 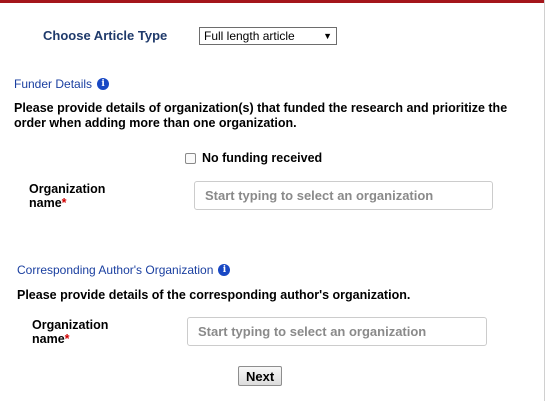 What do you see at coordinates (262, 158) in the screenshot?
I see `no-funding-label: No funding received` at bounding box center [262, 158].